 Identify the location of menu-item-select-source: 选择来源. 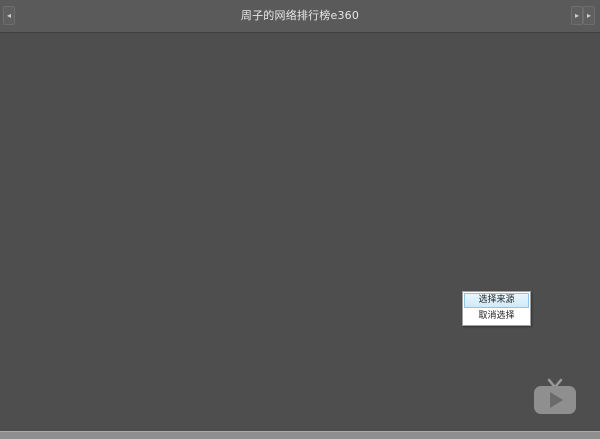
(496, 300).